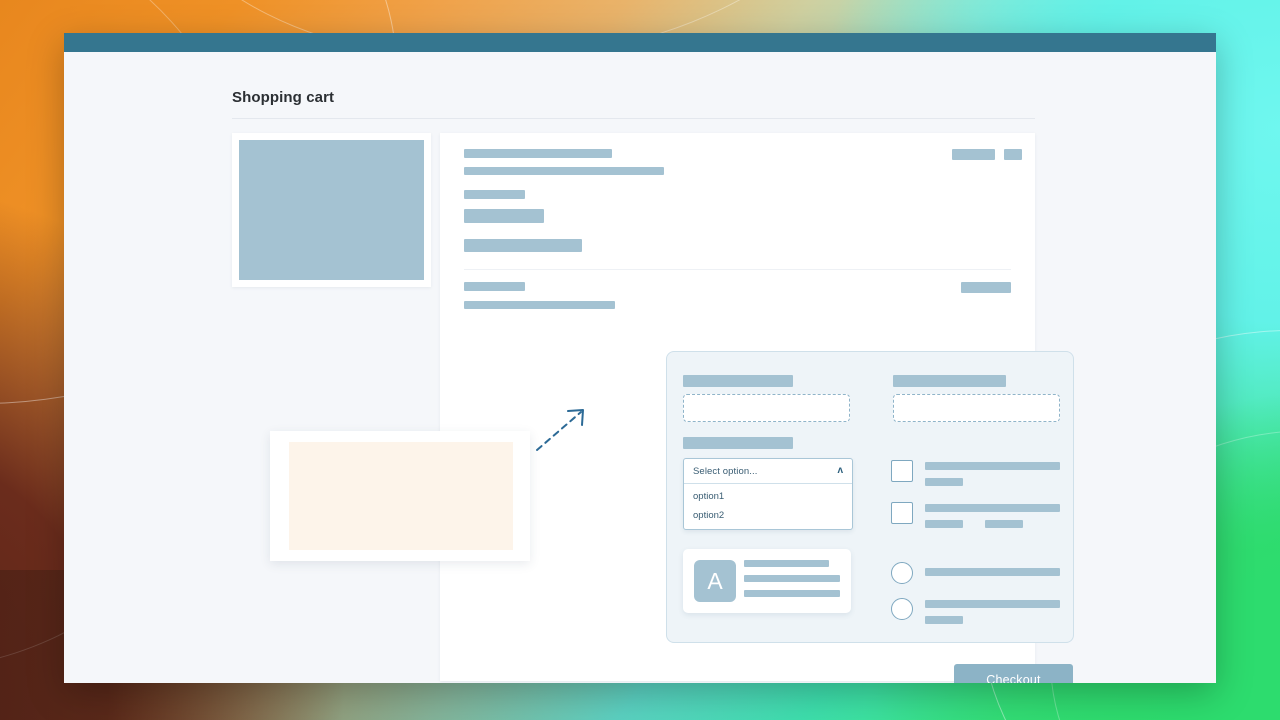  Describe the element at coordinates (737, 269) in the screenshot. I see `cart-row-divider` at that location.